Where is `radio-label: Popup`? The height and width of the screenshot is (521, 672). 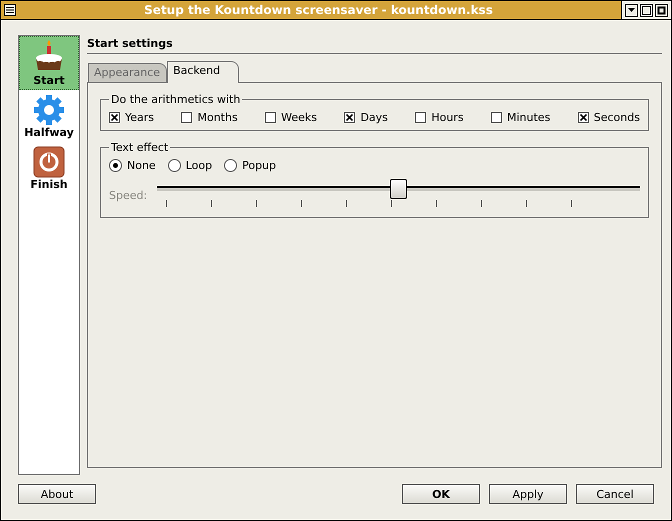
radio-label: Popup is located at coordinates (259, 165).